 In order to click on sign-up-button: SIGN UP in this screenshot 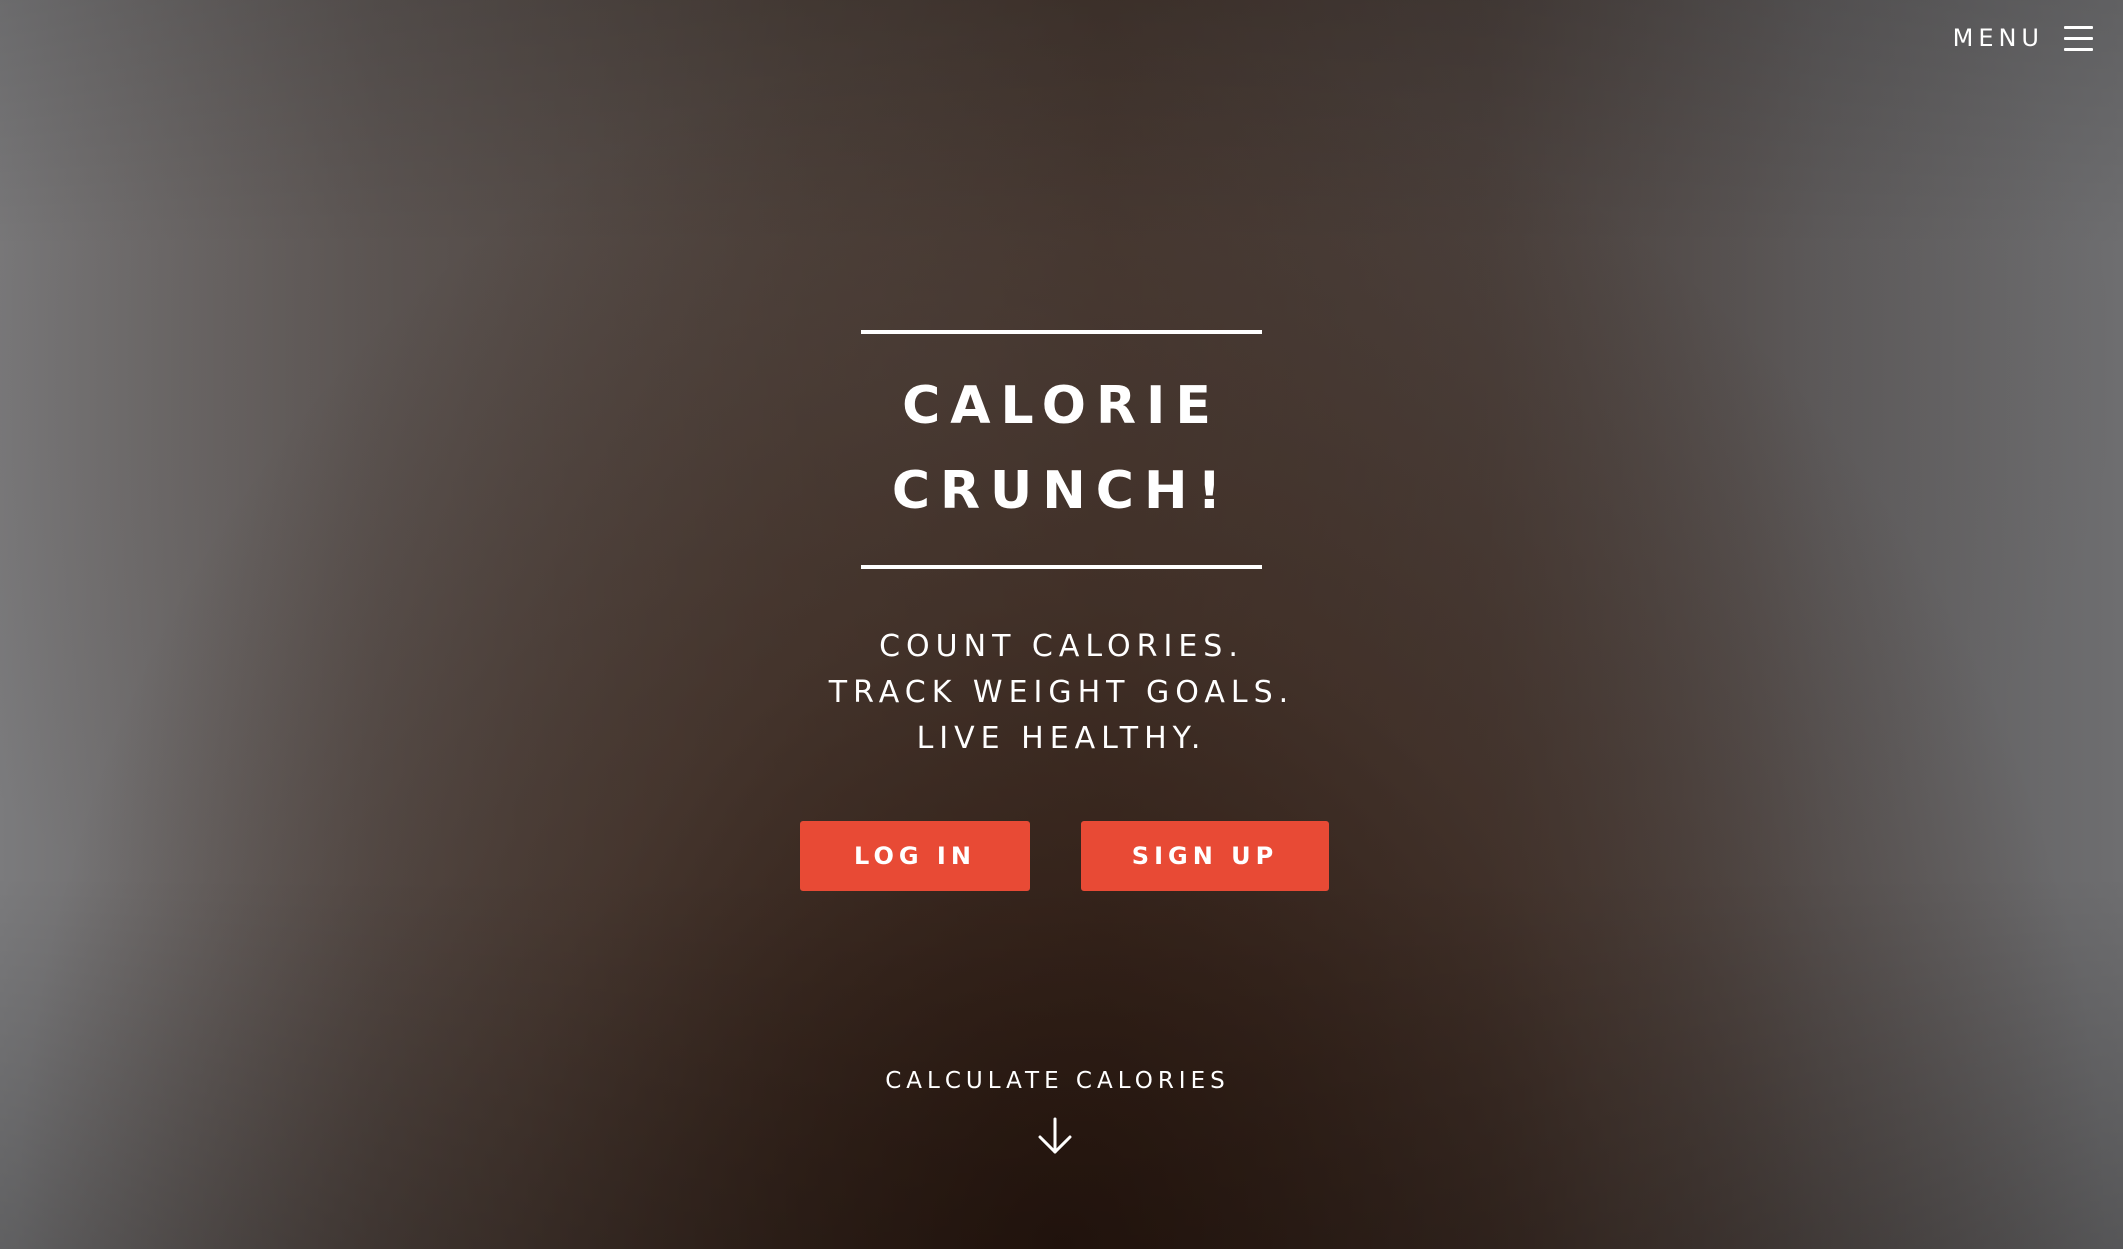, I will do `click(1205, 856)`.